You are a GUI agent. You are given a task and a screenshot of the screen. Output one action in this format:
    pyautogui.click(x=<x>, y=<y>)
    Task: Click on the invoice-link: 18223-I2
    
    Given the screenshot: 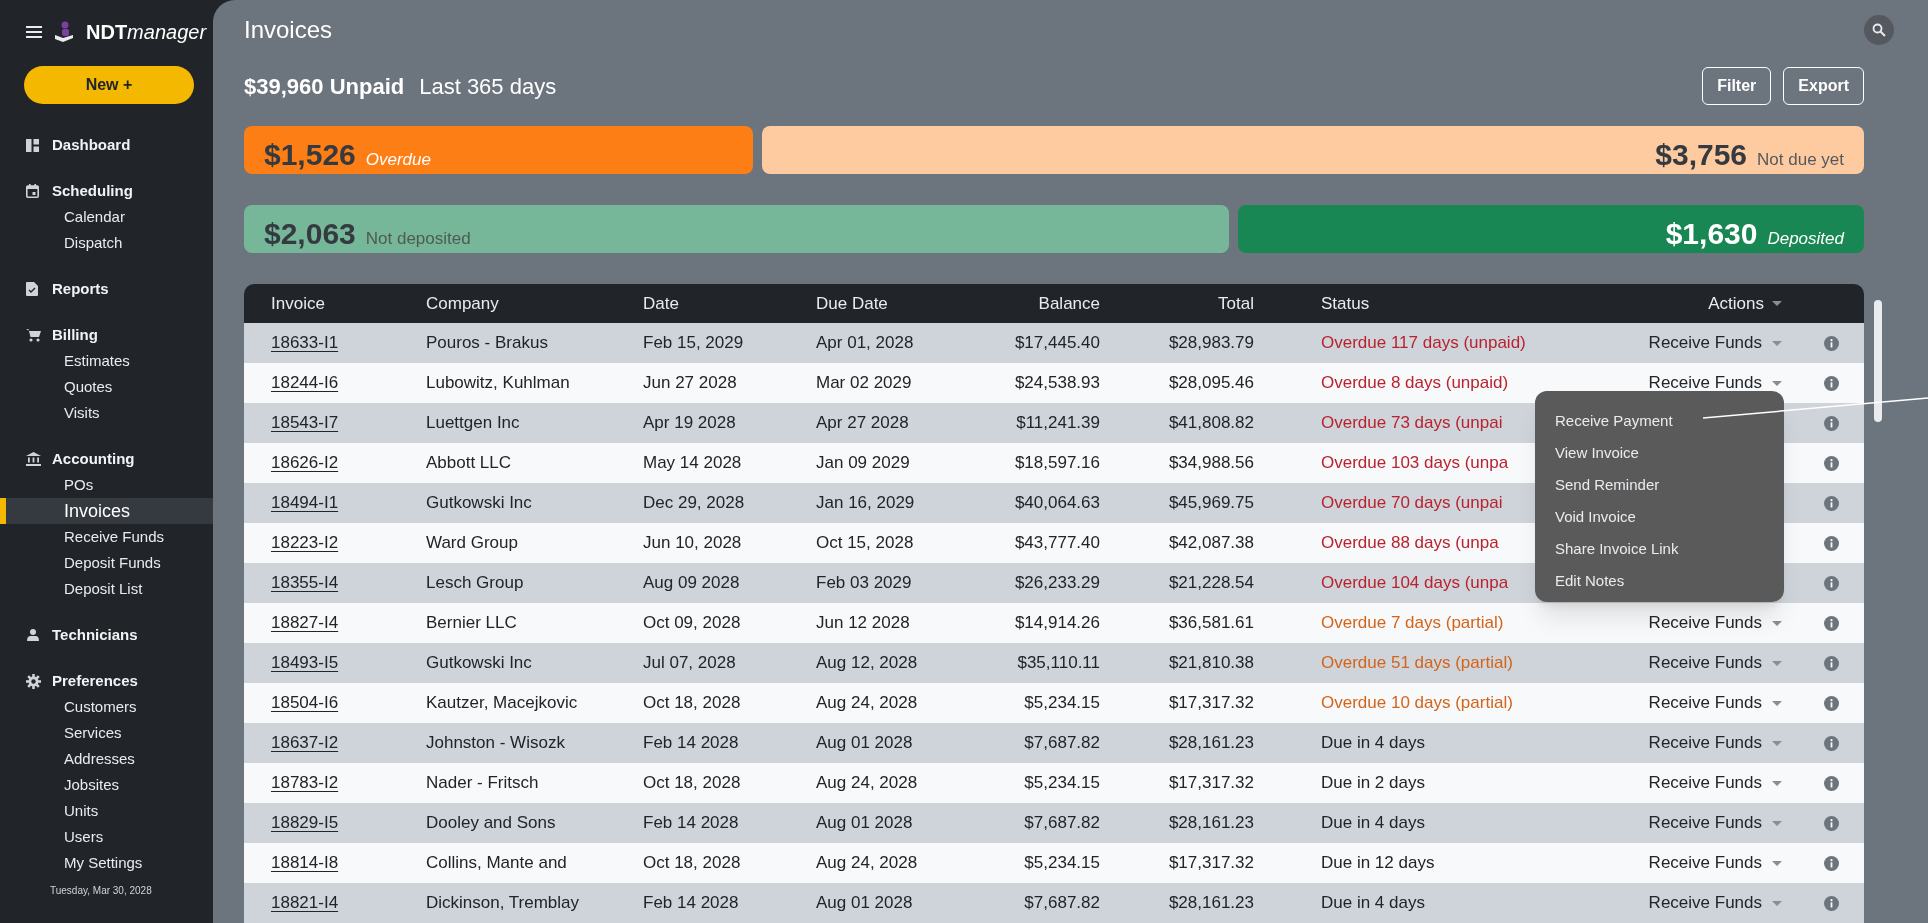 What is the action you would take?
    pyautogui.click(x=305, y=543)
    